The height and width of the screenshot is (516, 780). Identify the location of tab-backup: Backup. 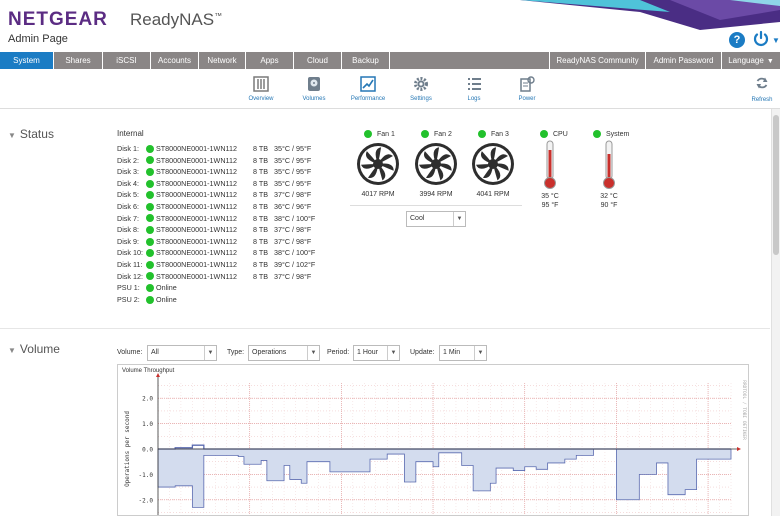
(366, 60).